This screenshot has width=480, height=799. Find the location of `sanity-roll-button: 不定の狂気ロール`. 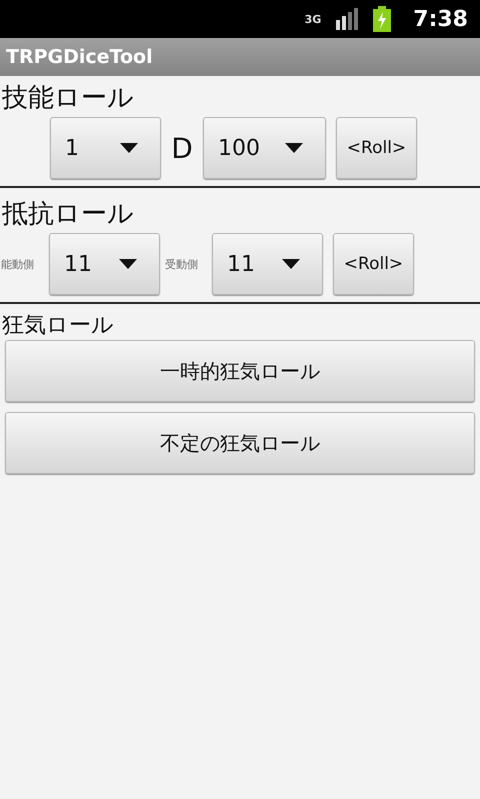

sanity-roll-button: 不定の狂気ロール is located at coordinates (240, 443).